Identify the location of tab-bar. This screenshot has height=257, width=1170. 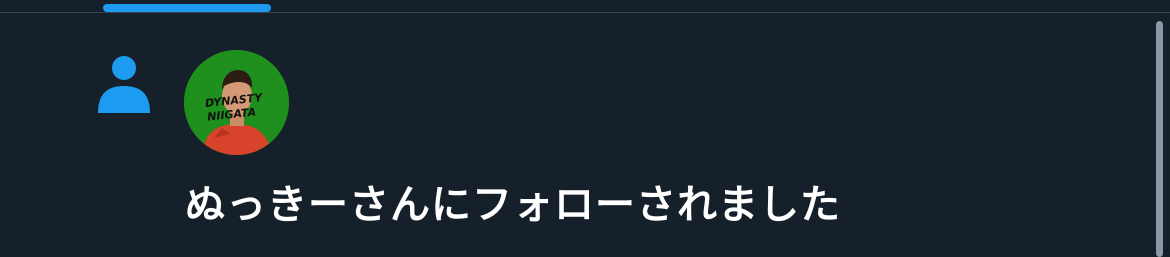
(585, 6).